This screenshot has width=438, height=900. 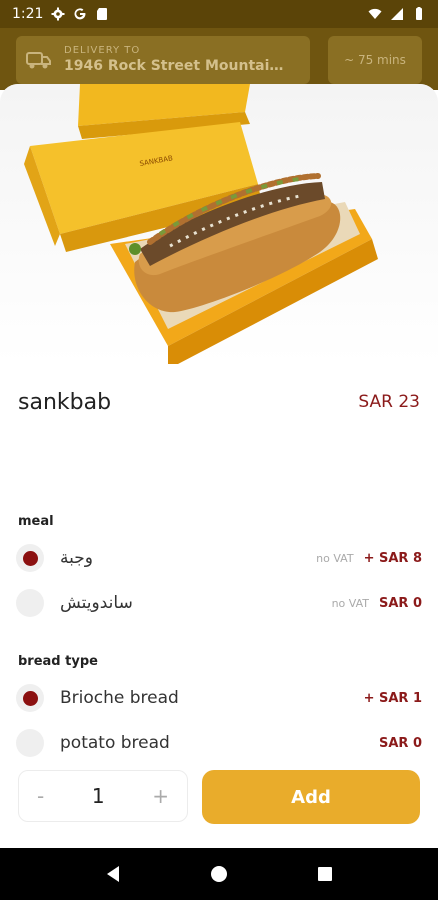 I want to click on signal-icon, so click(x=397, y=14).